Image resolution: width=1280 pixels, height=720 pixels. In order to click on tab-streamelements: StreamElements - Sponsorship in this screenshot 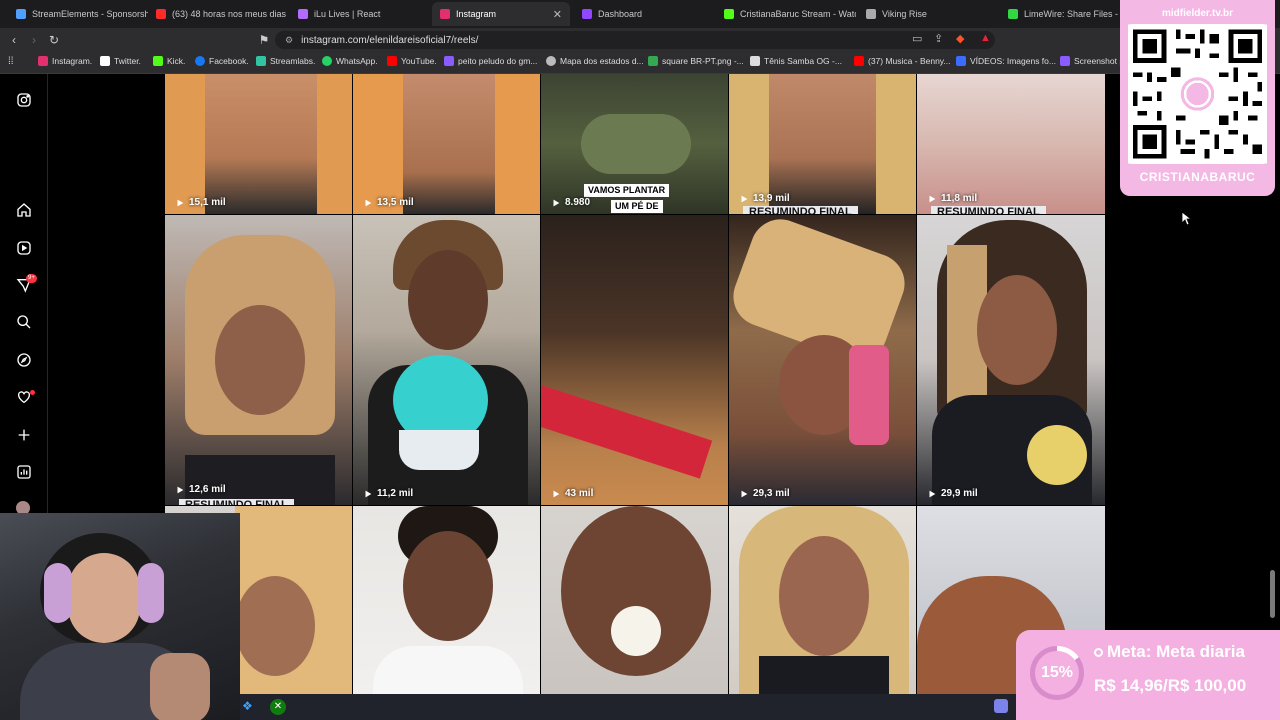, I will do `click(78, 14)`.